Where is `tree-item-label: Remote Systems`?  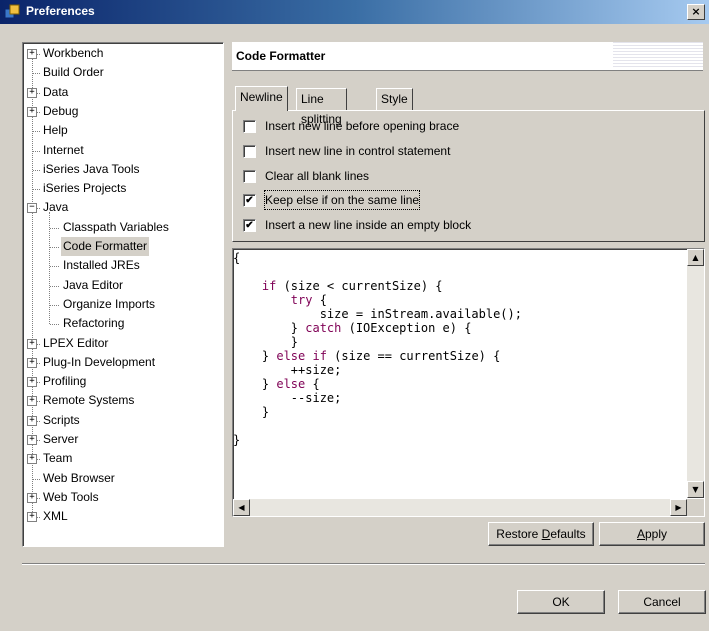 tree-item-label: Remote Systems is located at coordinates (89, 400).